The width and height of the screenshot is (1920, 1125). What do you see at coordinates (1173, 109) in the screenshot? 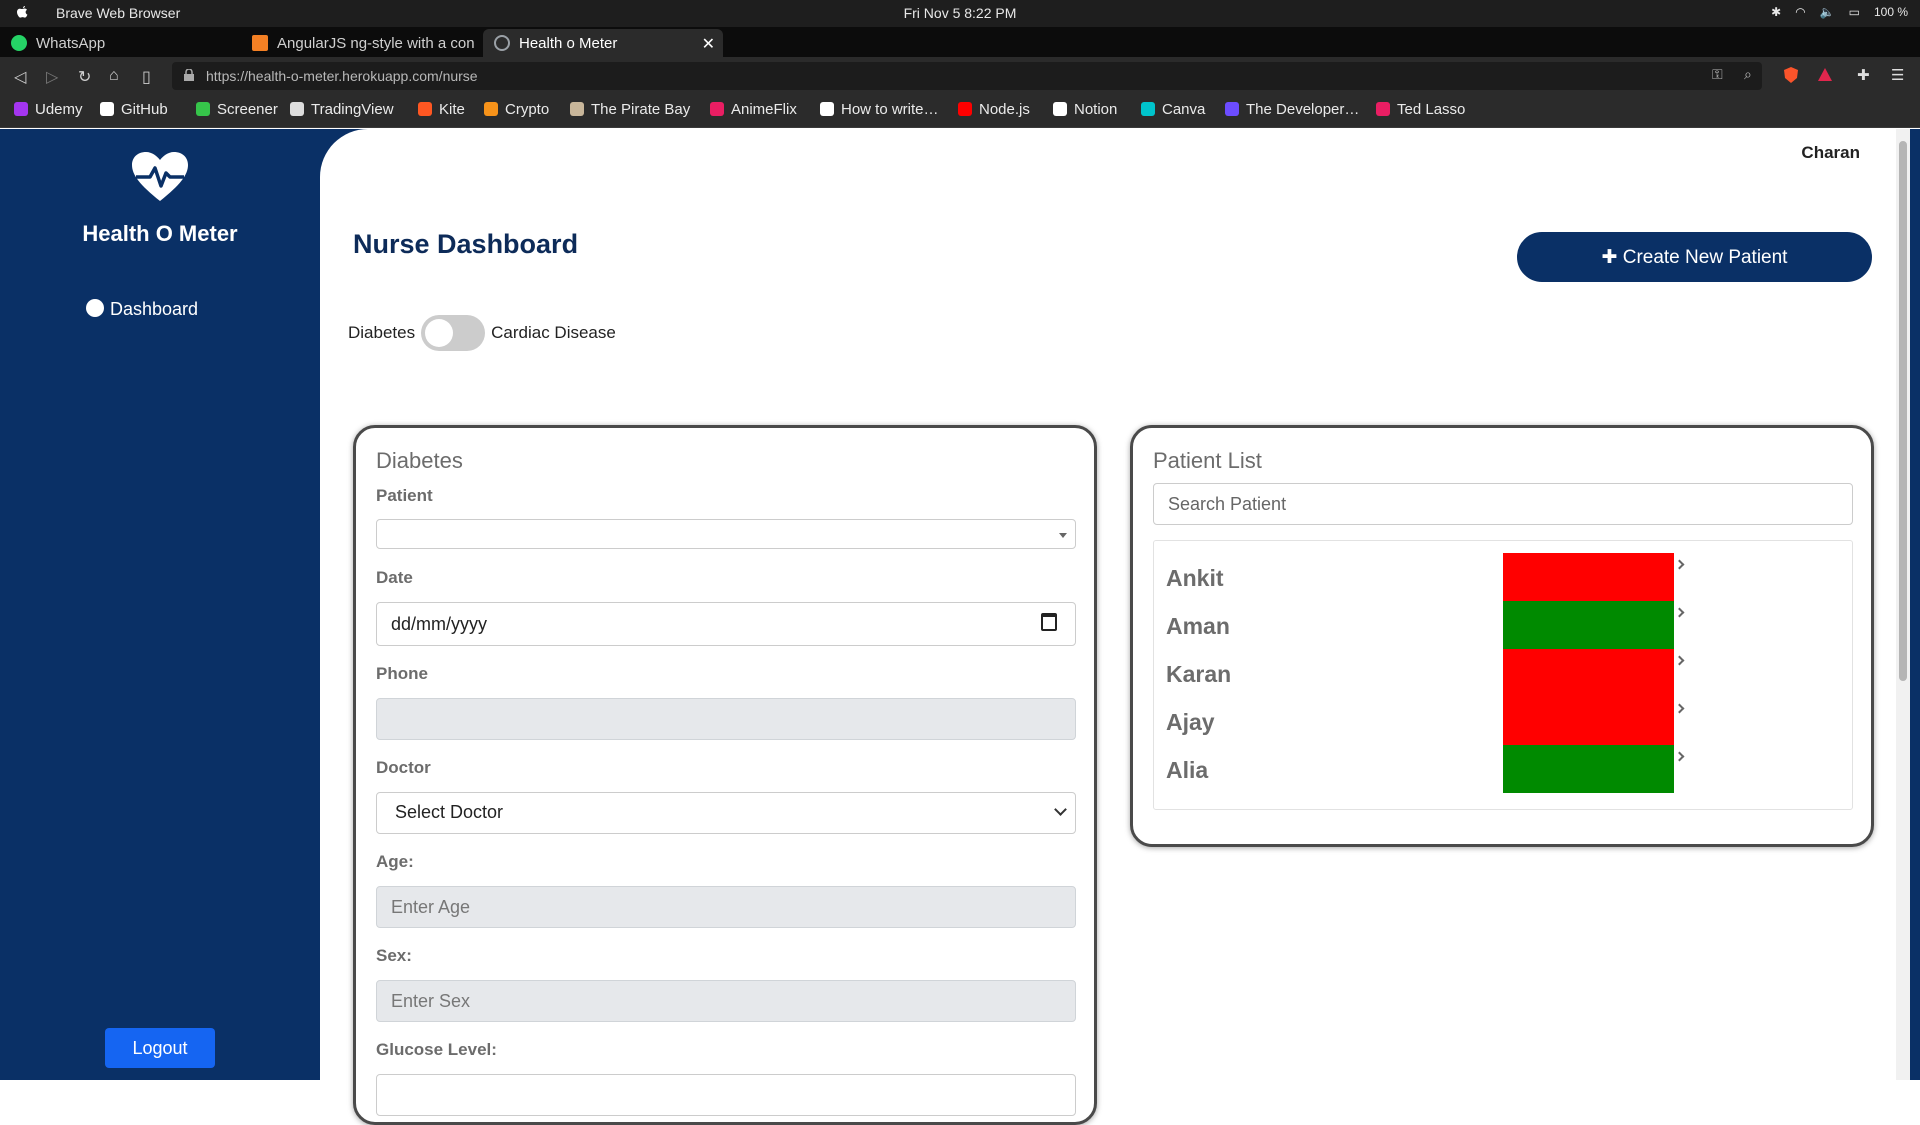
I see `bookmark-canva: Canva` at bounding box center [1173, 109].